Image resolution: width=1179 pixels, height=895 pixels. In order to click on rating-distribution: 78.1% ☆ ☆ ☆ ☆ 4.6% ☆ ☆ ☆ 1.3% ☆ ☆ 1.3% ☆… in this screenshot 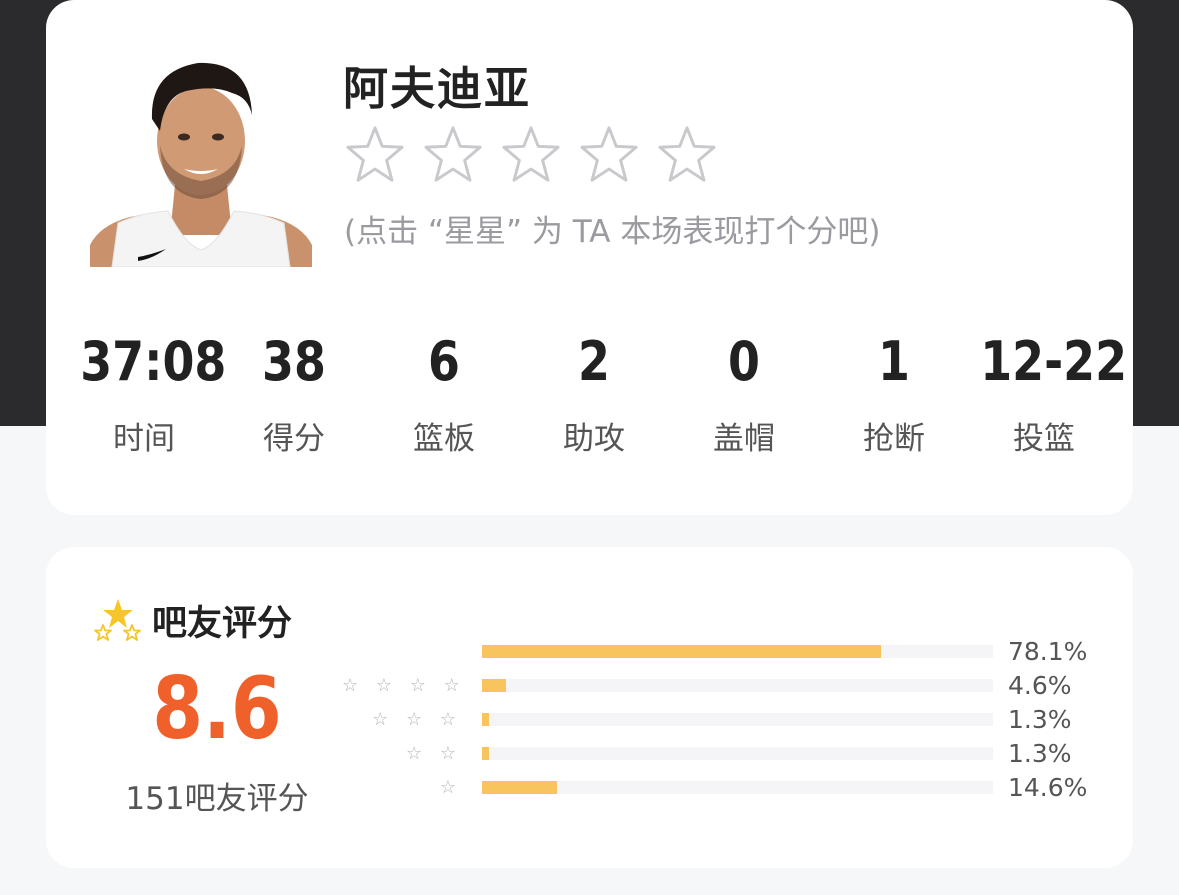, I will do `click(732, 719)`.